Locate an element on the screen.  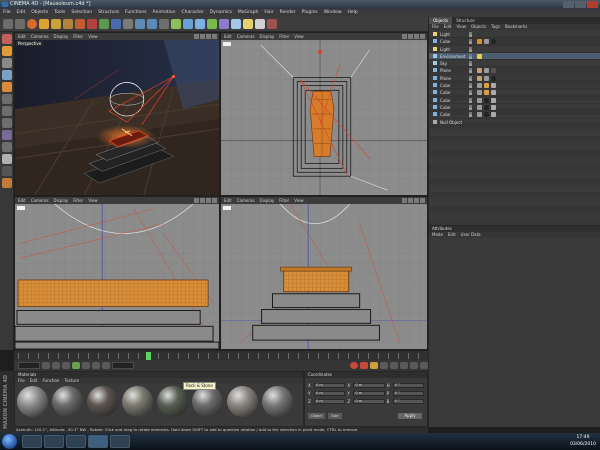
polygons-mode-icon is located at coordinates (7, 123).